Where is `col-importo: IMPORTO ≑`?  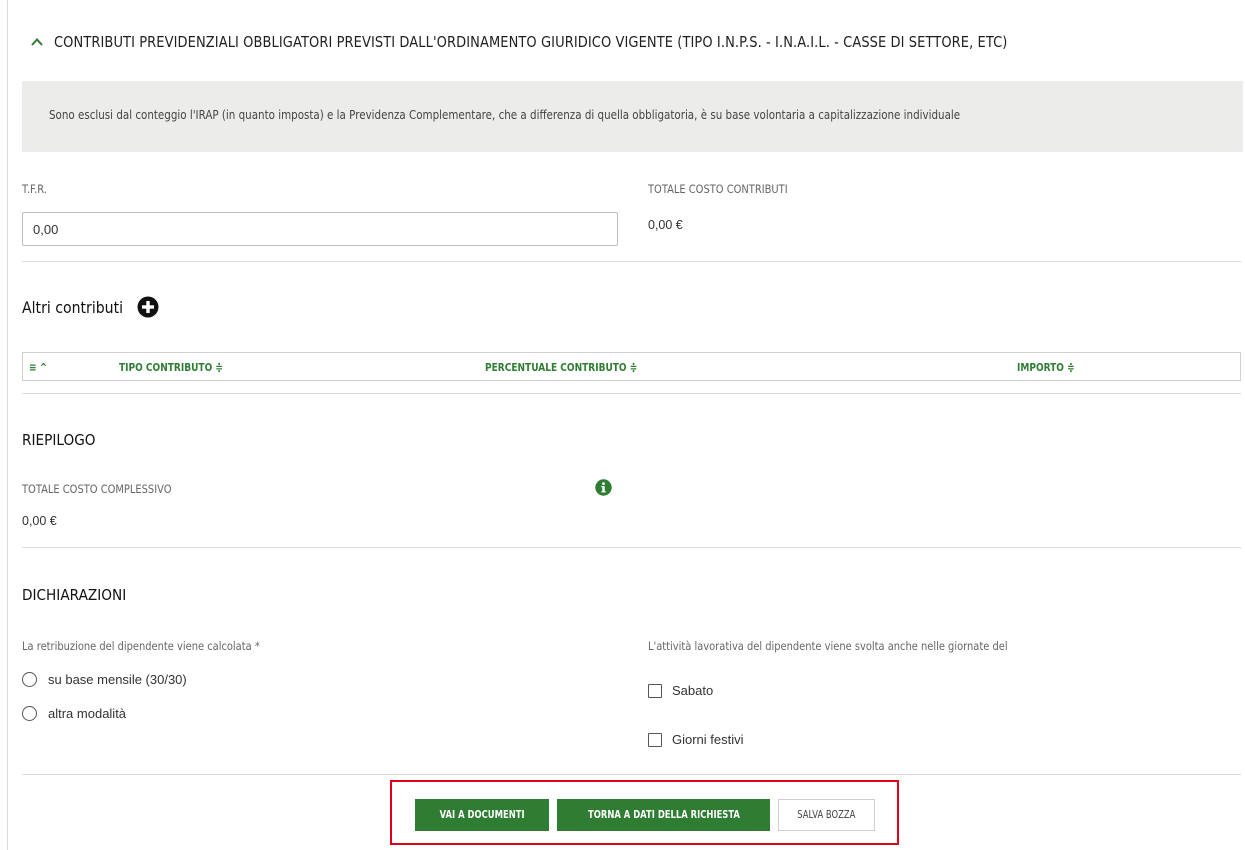 col-importo: IMPORTO ≑ is located at coordinates (1046, 367).